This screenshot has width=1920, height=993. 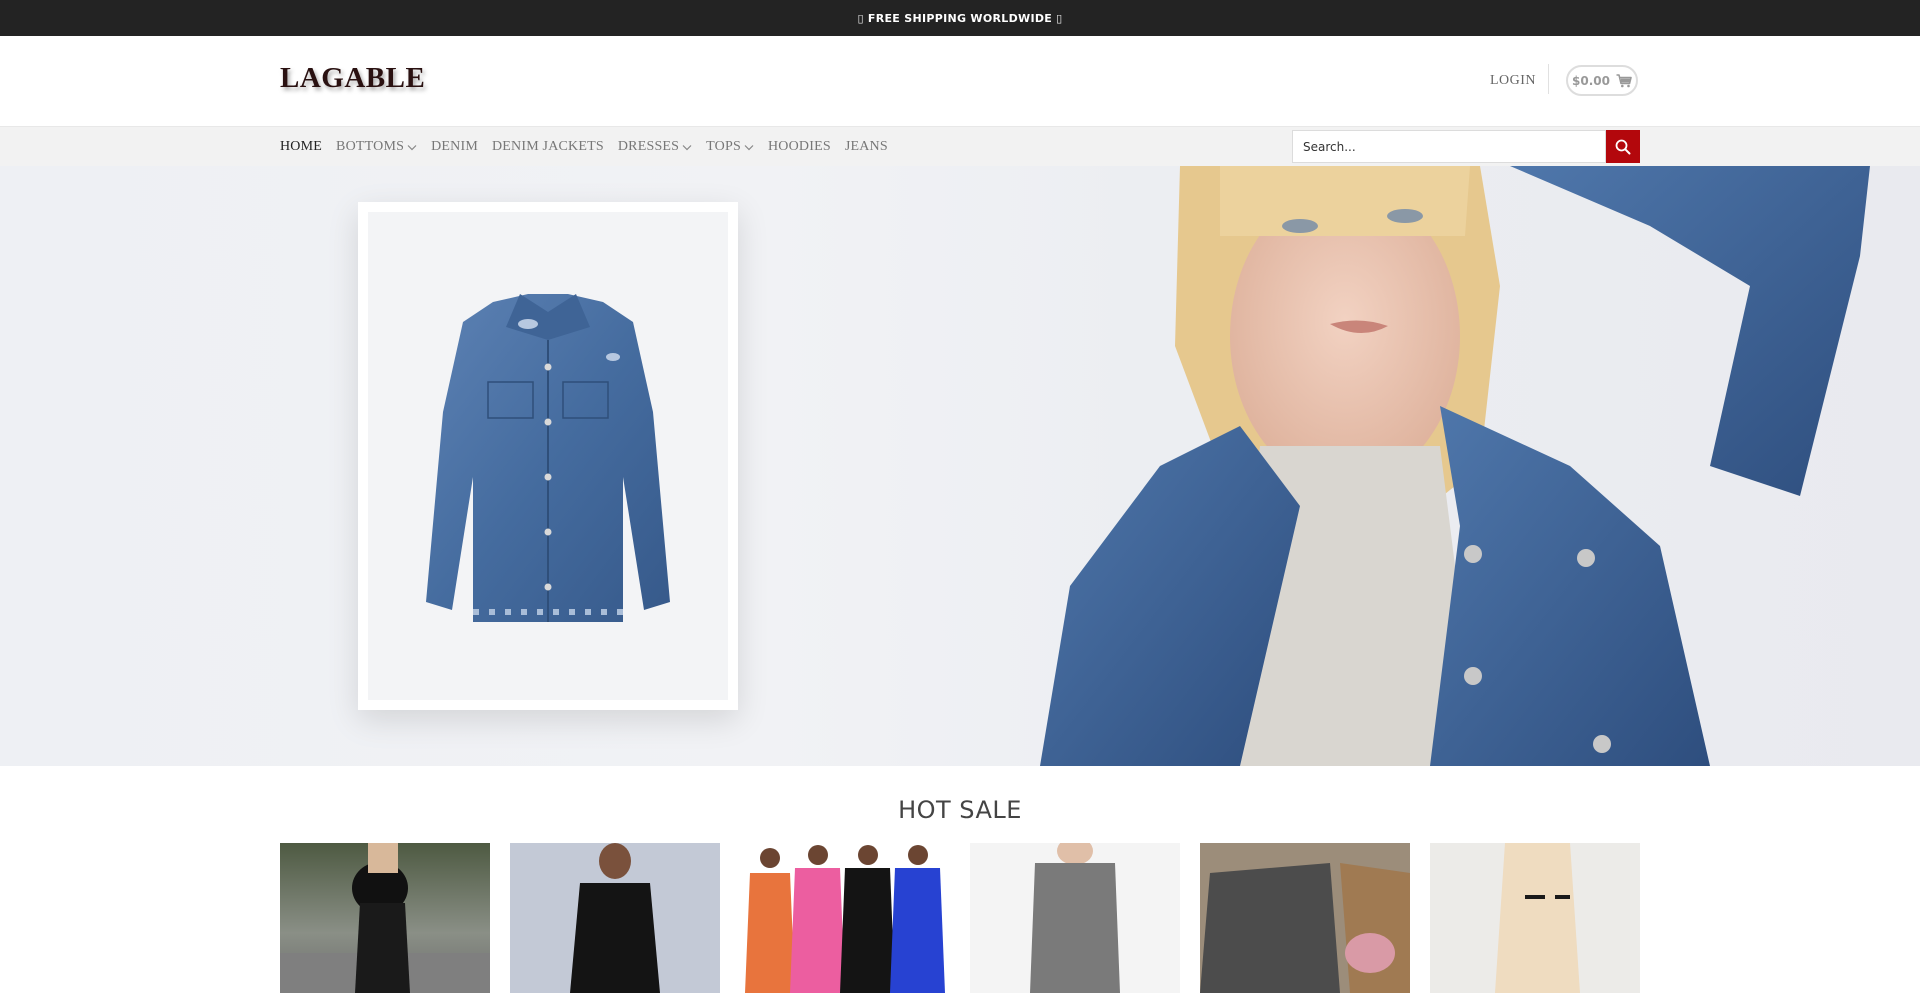 What do you see at coordinates (860, 18) in the screenshot?
I see `announcement-left-icon: ▯` at bounding box center [860, 18].